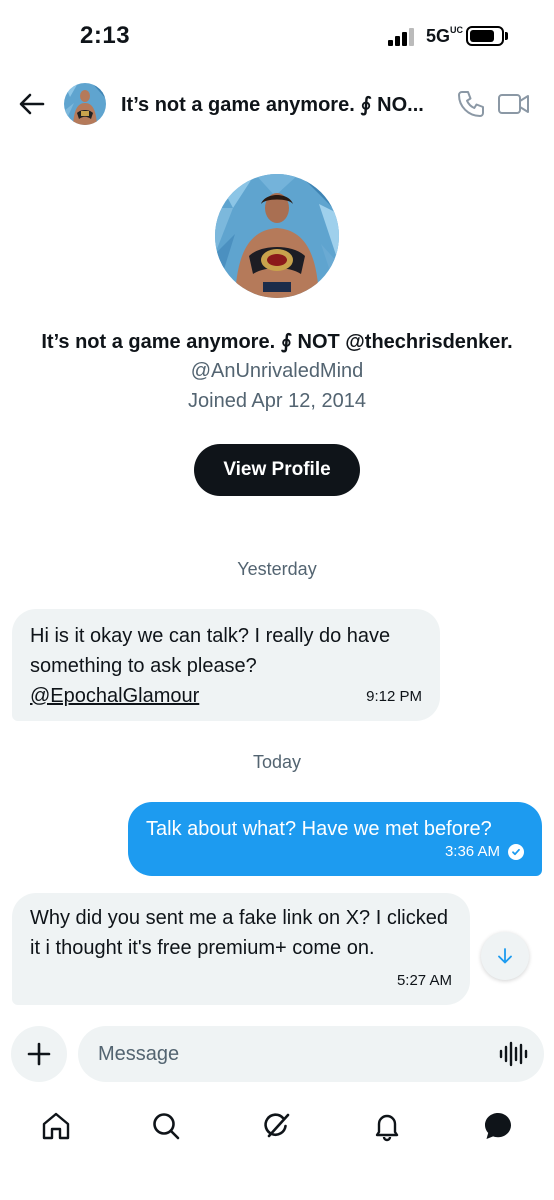 The image size is (554, 1200). I want to click on home-icon, so click(56, 1126).